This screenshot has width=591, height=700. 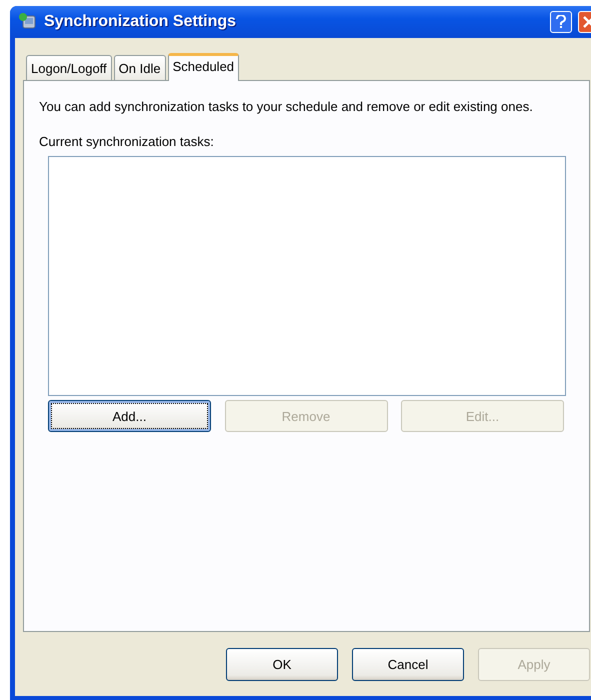 I want to click on description-text: You can add synchronization tasks to your schedule and remove or edit existing ones., so click(x=286, y=107).